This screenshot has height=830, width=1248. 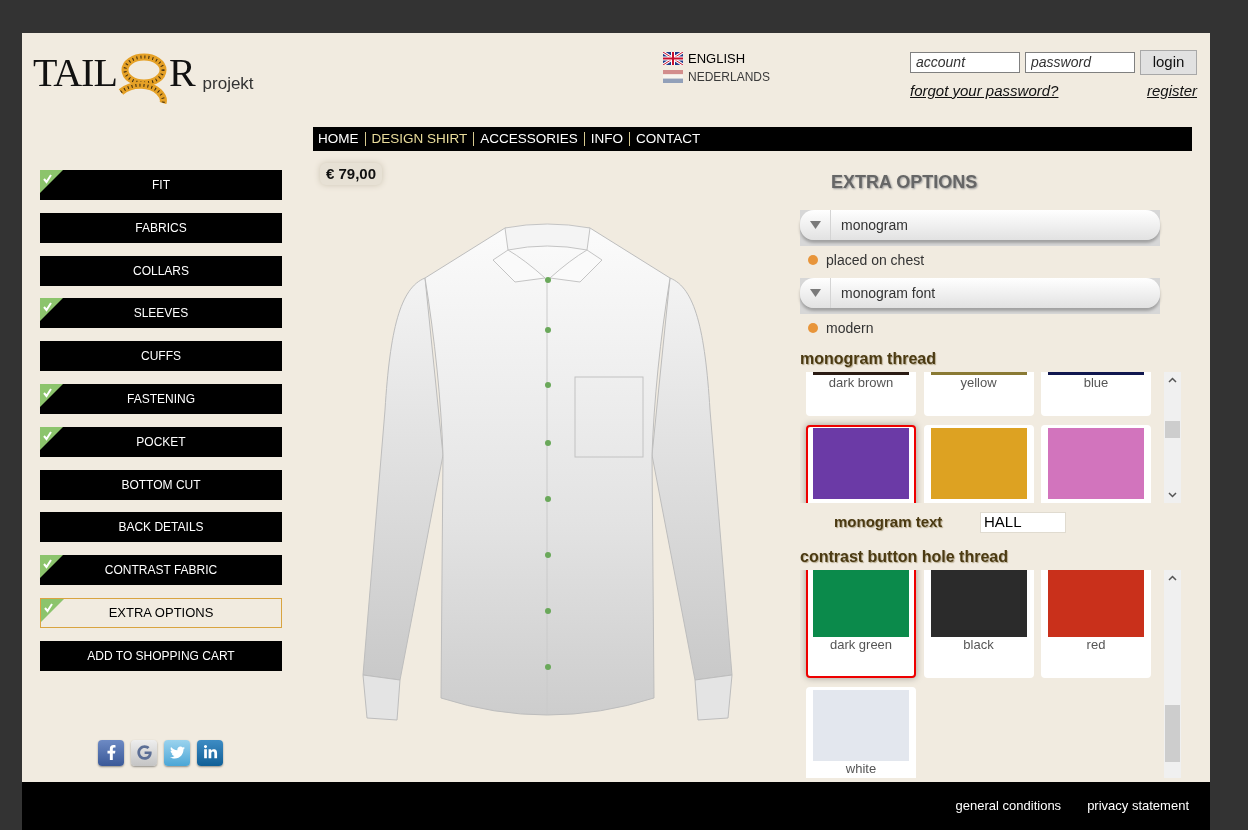 I want to click on thread-label: black, so click(x=978, y=645).